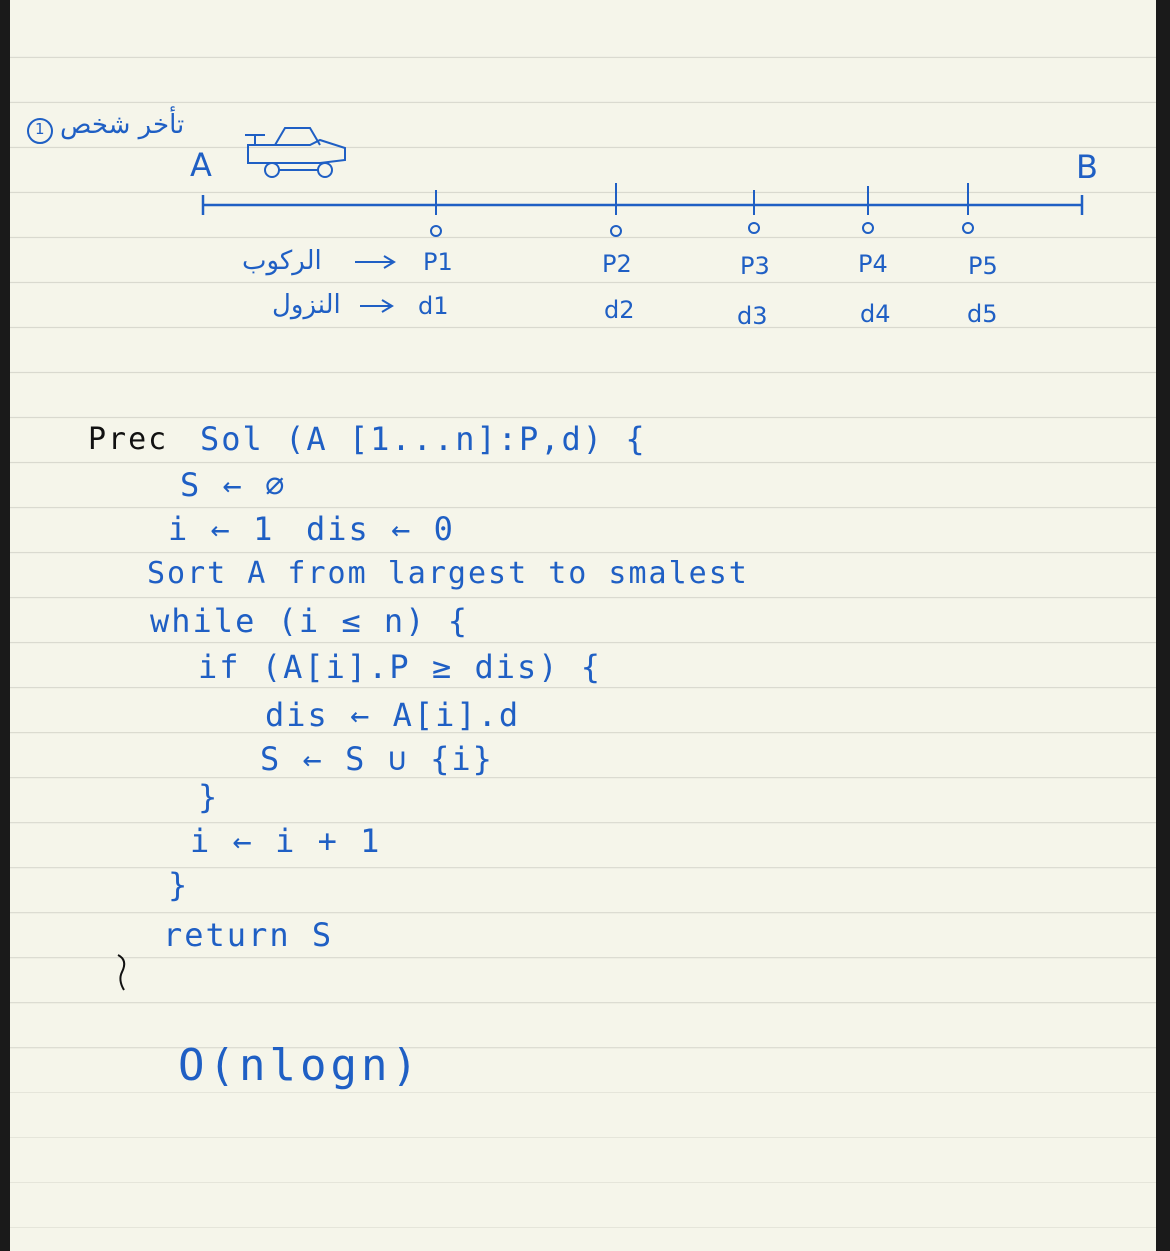  Describe the element at coordinates (423, 439) in the screenshot. I see `code-signature: Sol (A [1...n]:P,d) {` at that location.